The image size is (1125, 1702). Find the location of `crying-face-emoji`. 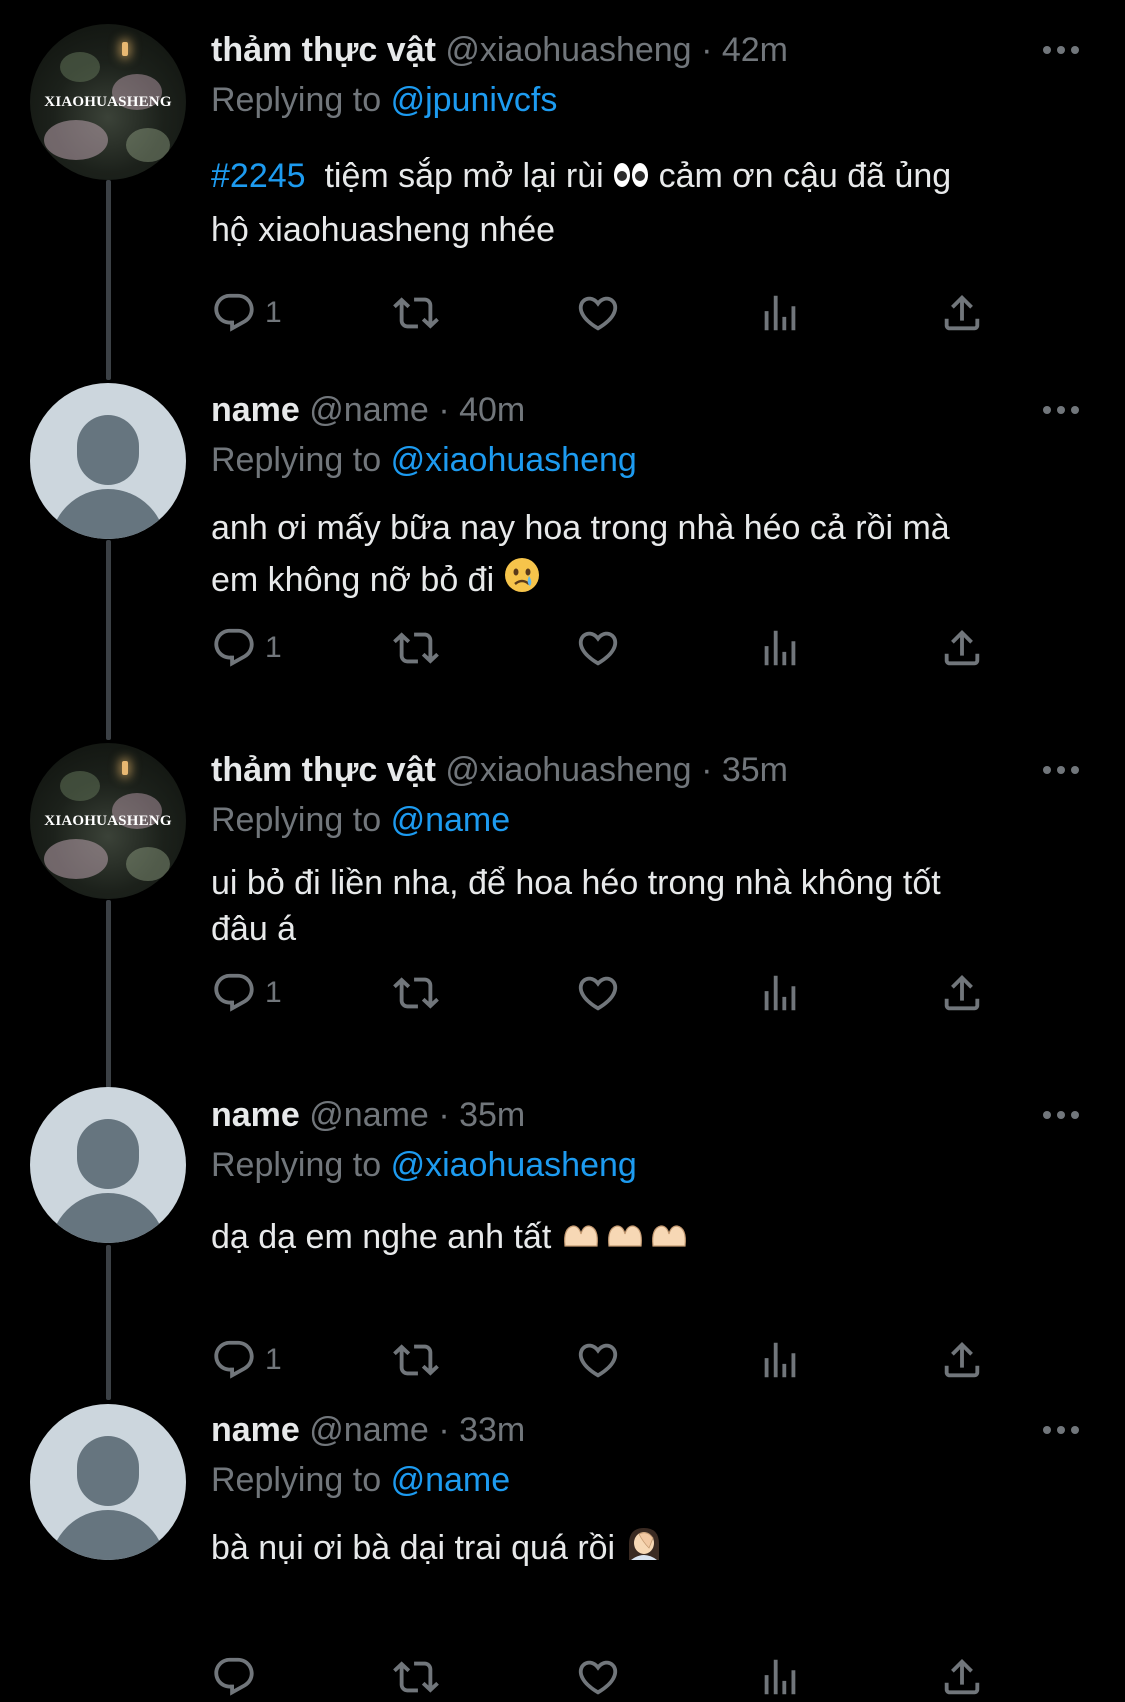

crying-face-emoji is located at coordinates (522, 582).